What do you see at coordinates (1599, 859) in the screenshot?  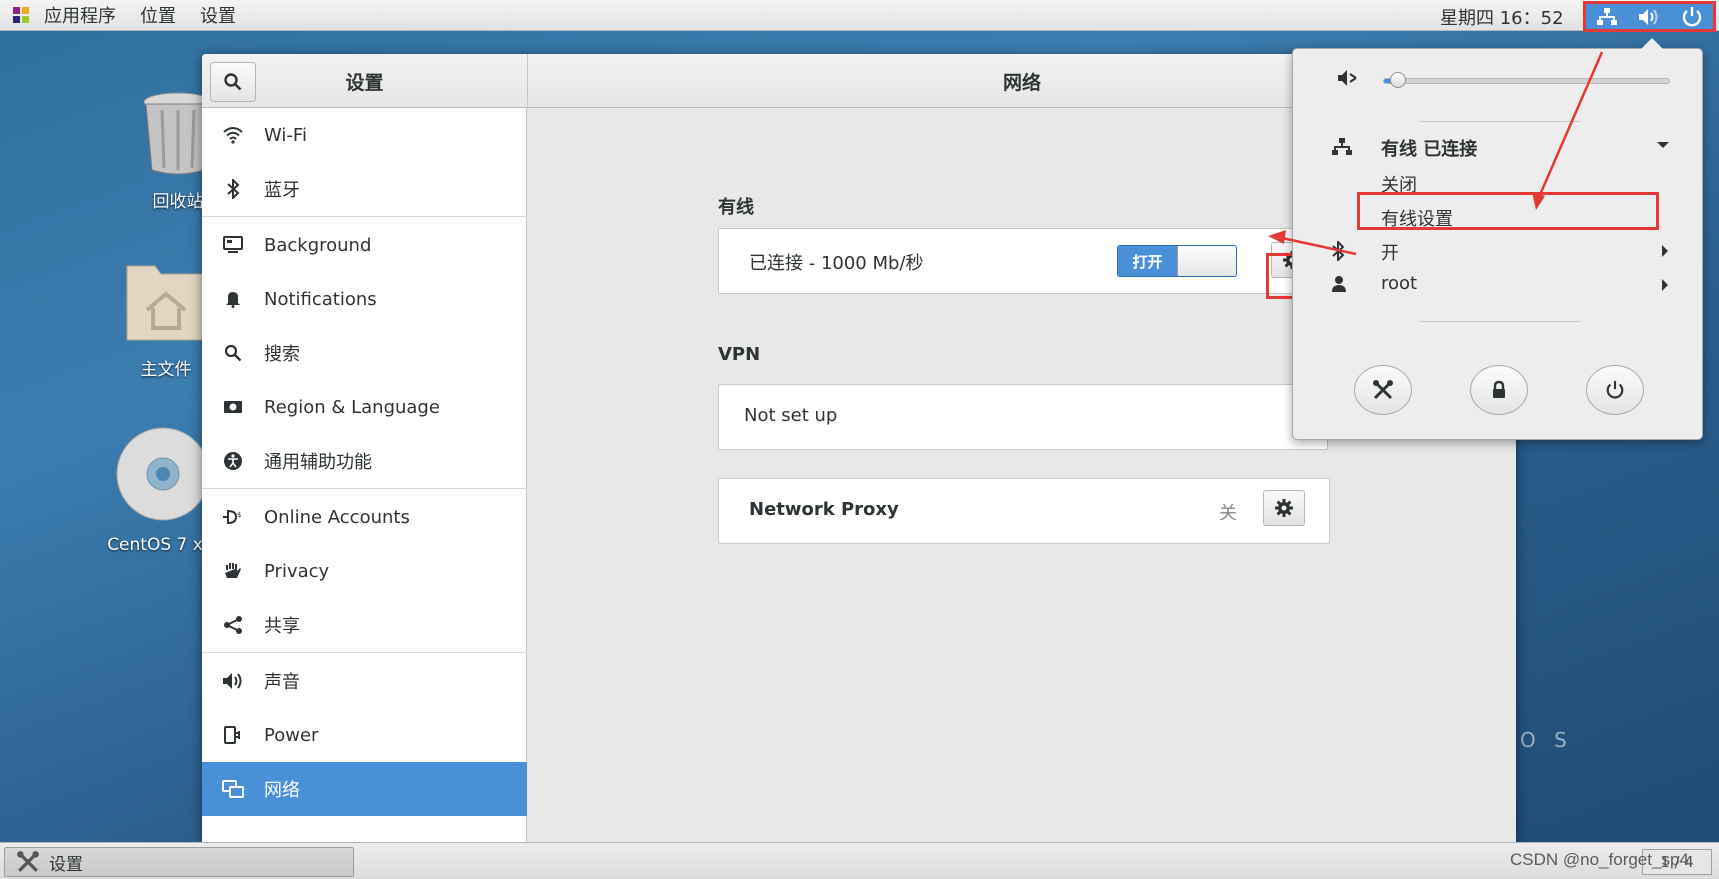 I see `watermark: CSDN @no_forget_sp4` at bounding box center [1599, 859].